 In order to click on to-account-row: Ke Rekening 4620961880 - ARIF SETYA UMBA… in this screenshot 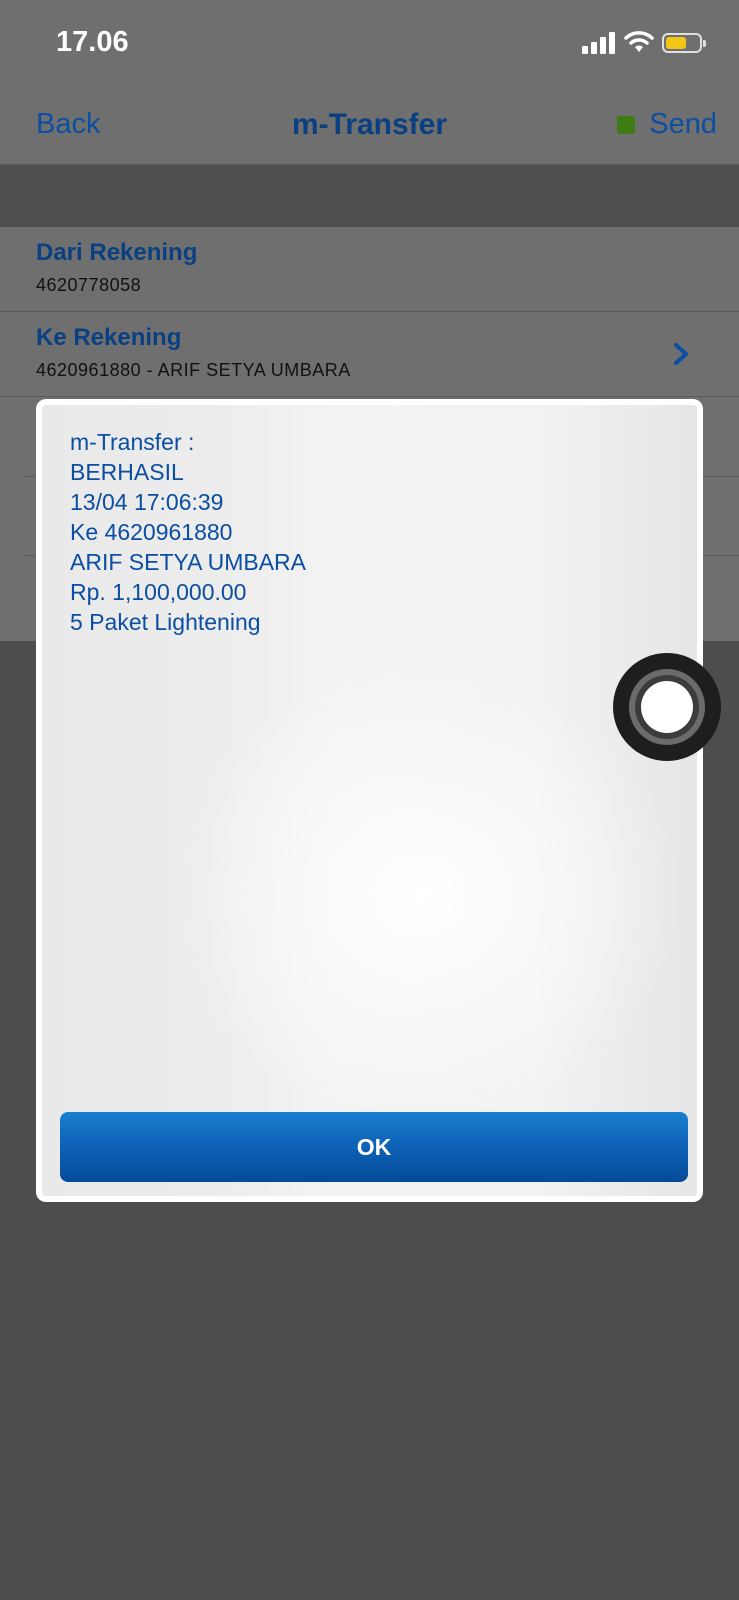, I will do `click(369, 354)`.